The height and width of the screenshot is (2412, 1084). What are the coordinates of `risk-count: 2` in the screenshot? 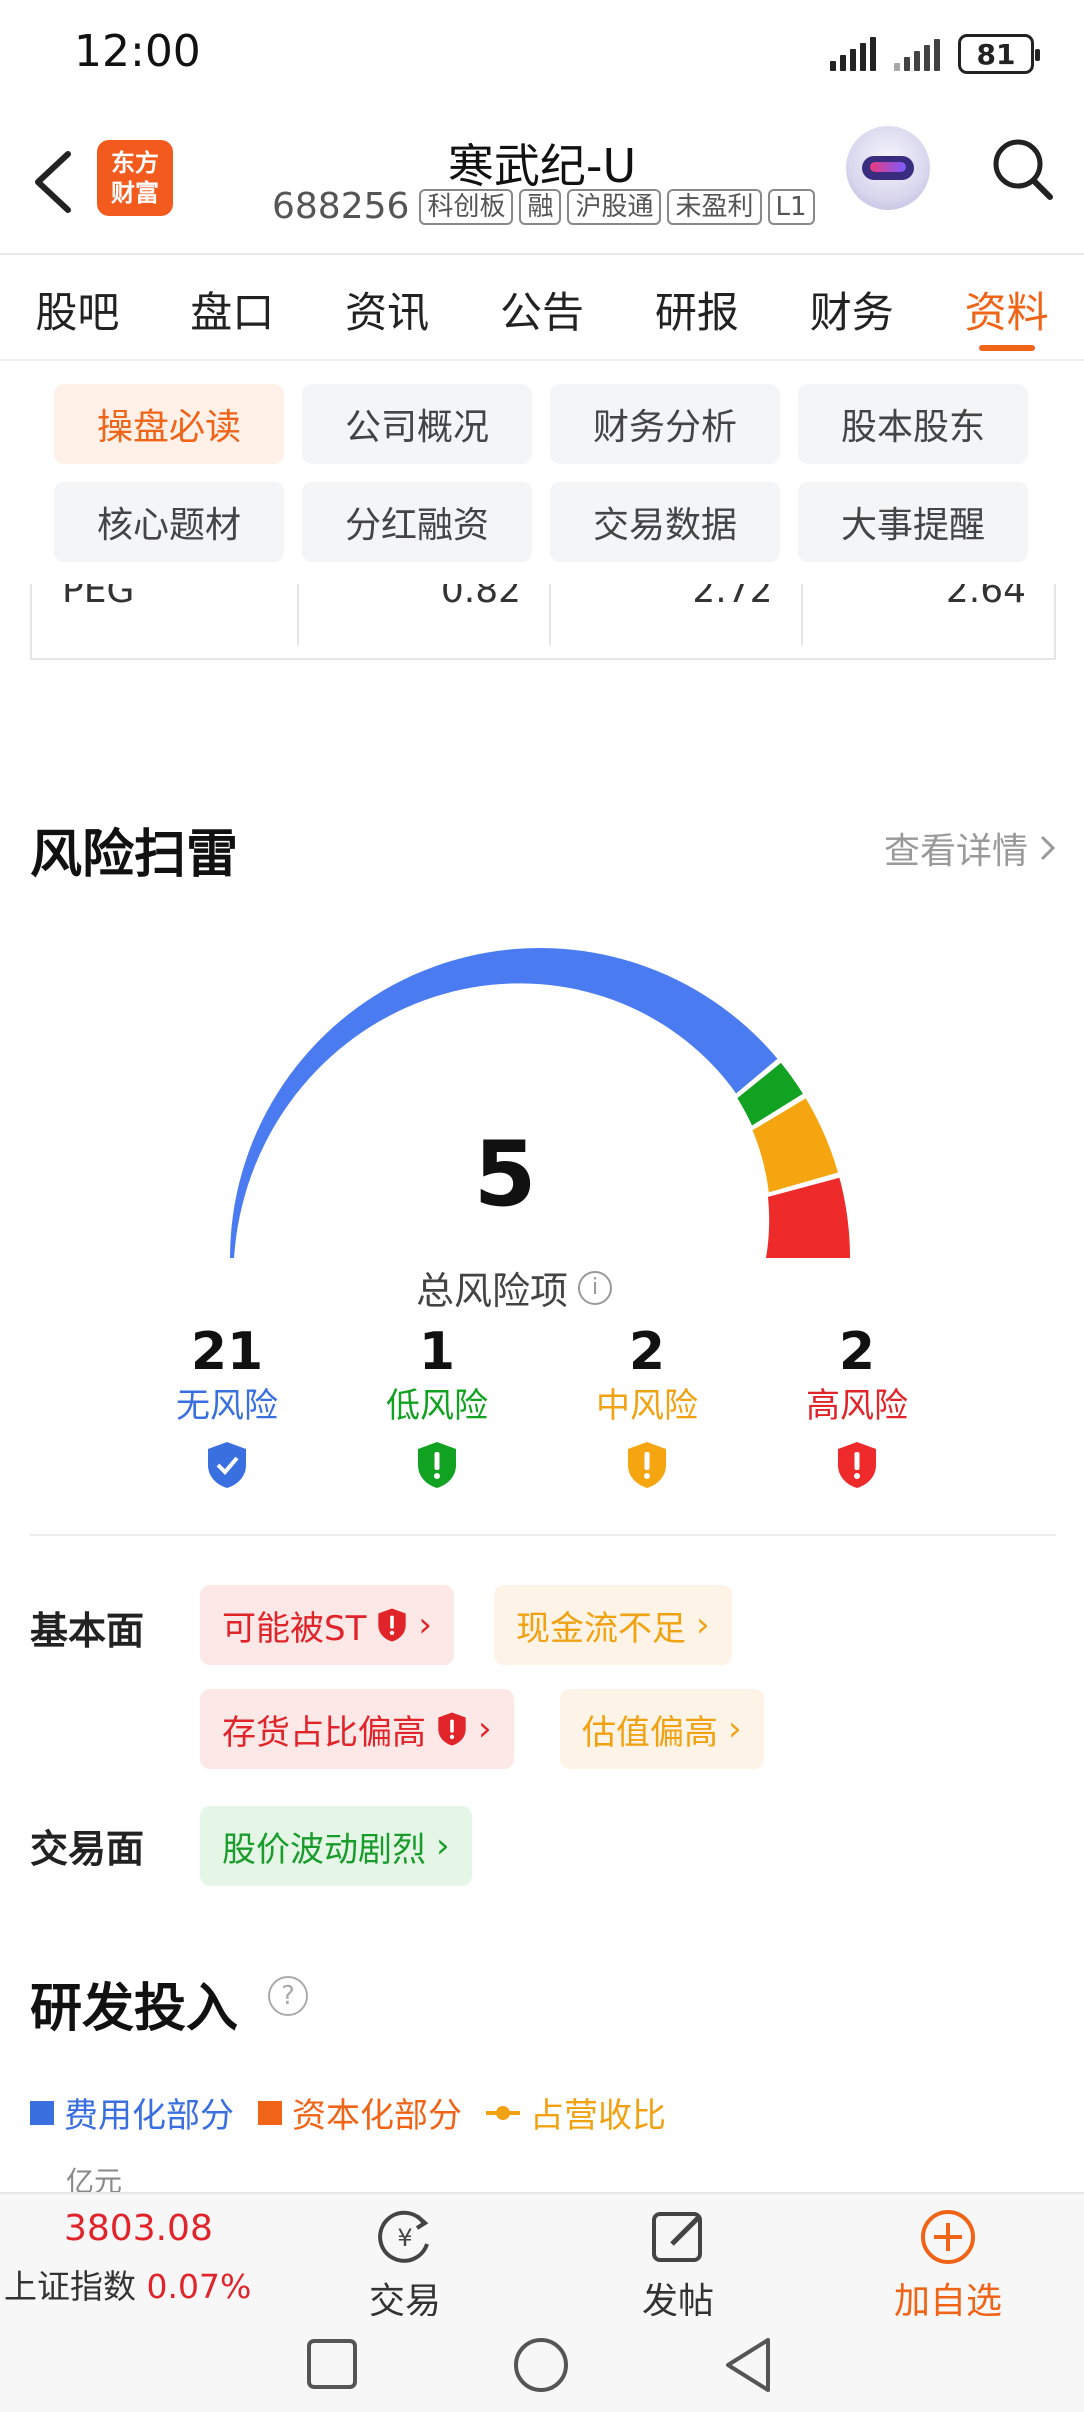 It's located at (647, 1352).